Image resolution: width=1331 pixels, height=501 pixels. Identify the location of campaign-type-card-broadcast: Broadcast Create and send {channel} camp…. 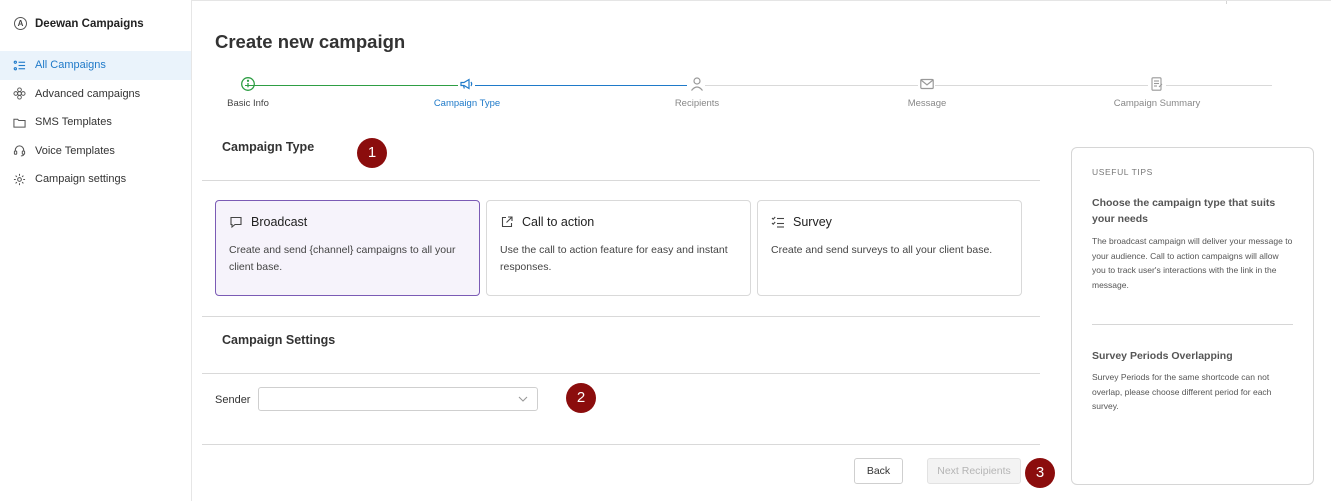
(347, 248).